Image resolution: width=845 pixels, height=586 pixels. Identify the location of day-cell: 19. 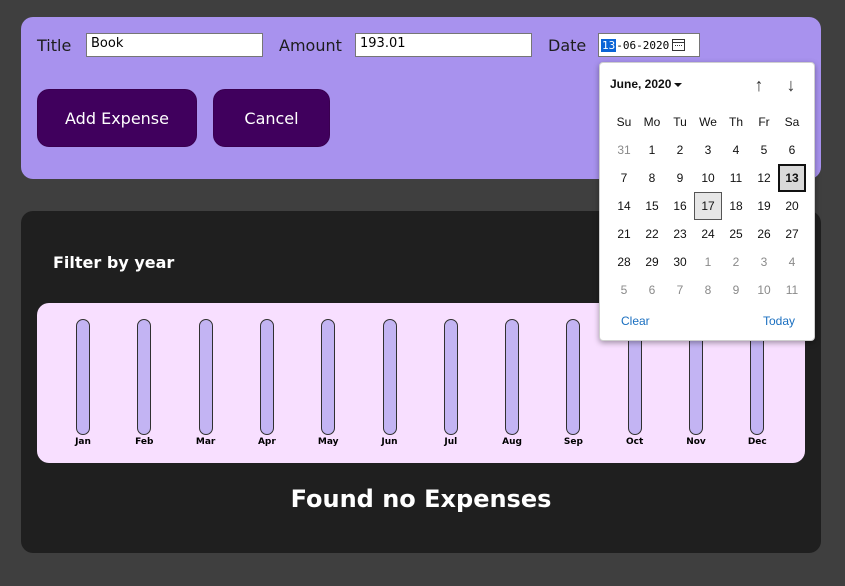
(764, 206).